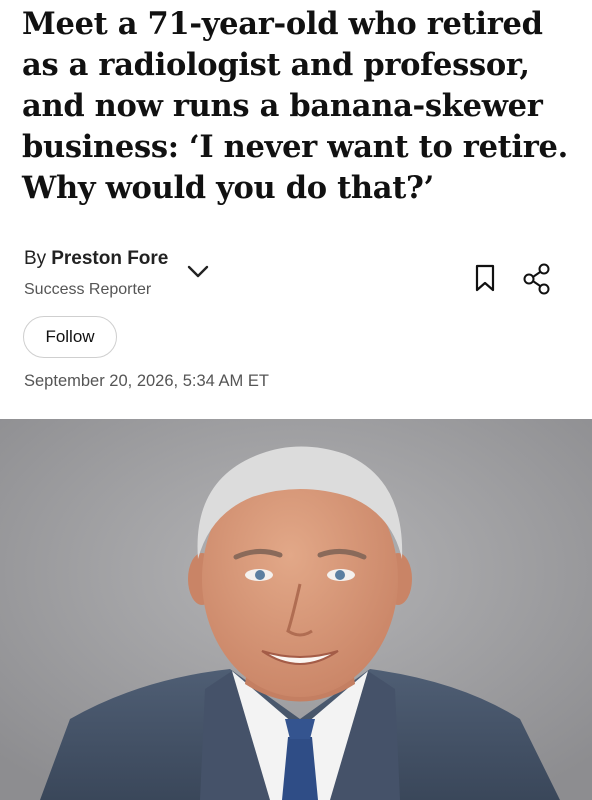  What do you see at coordinates (70, 337) in the screenshot?
I see `follow-button: Follow` at bounding box center [70, 337].